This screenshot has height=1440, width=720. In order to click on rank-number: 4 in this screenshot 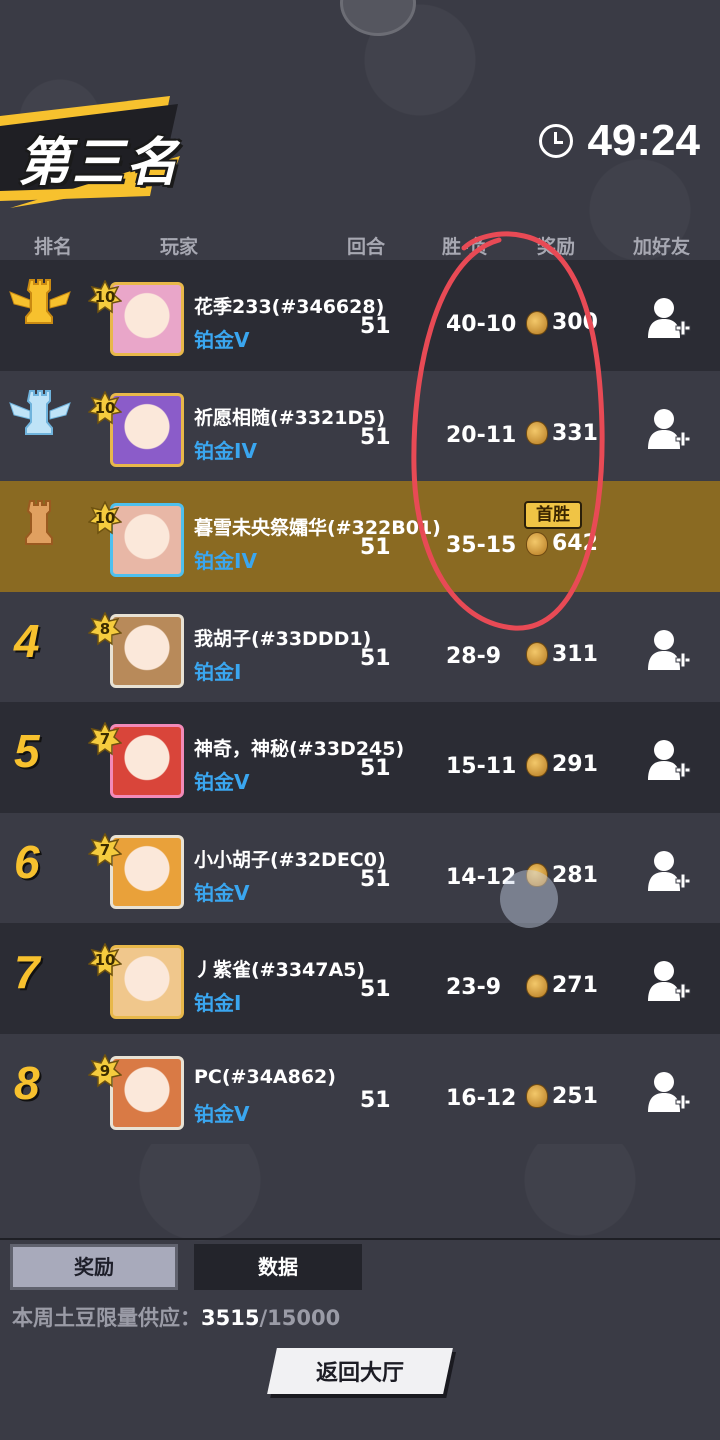, I will do `click(27, 640)`.